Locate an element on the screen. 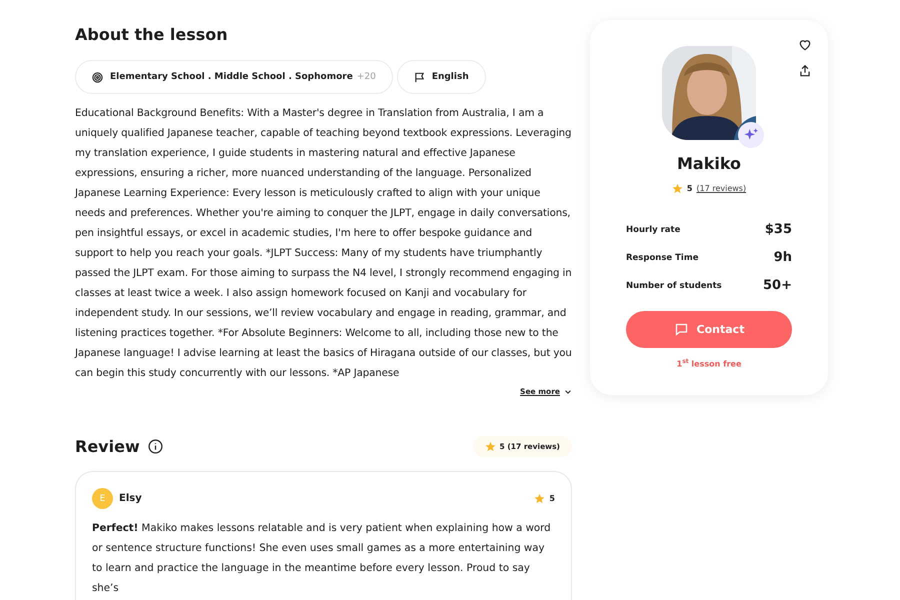 The height and width of the screenshot is (600, 900). avatar: E is located at coordinates (102, 498).